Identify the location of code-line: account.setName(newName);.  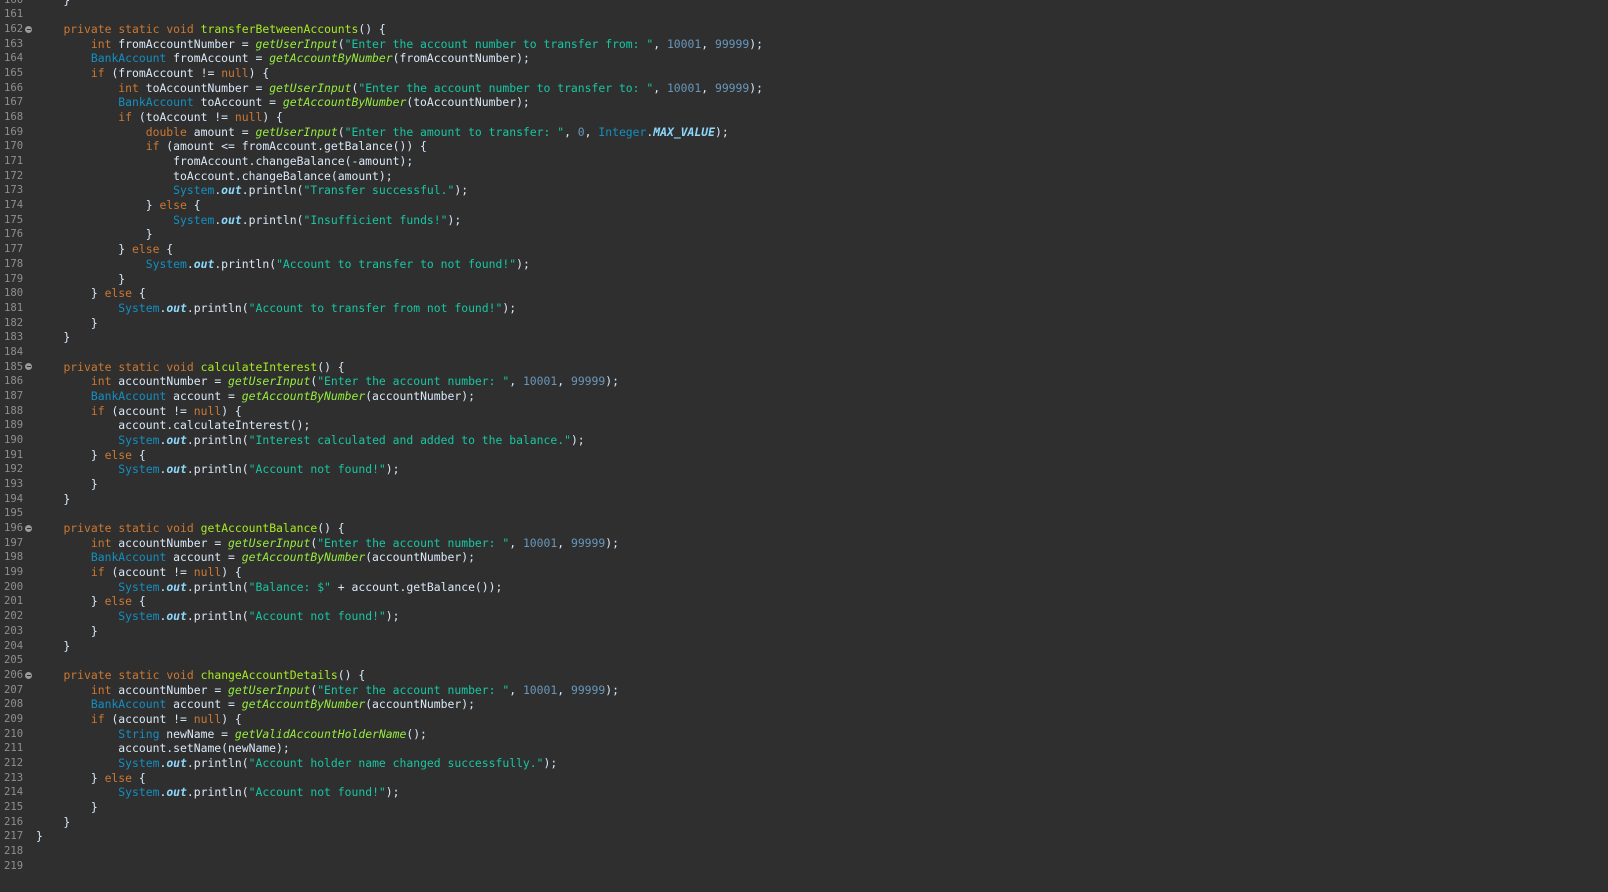
(162, 748).